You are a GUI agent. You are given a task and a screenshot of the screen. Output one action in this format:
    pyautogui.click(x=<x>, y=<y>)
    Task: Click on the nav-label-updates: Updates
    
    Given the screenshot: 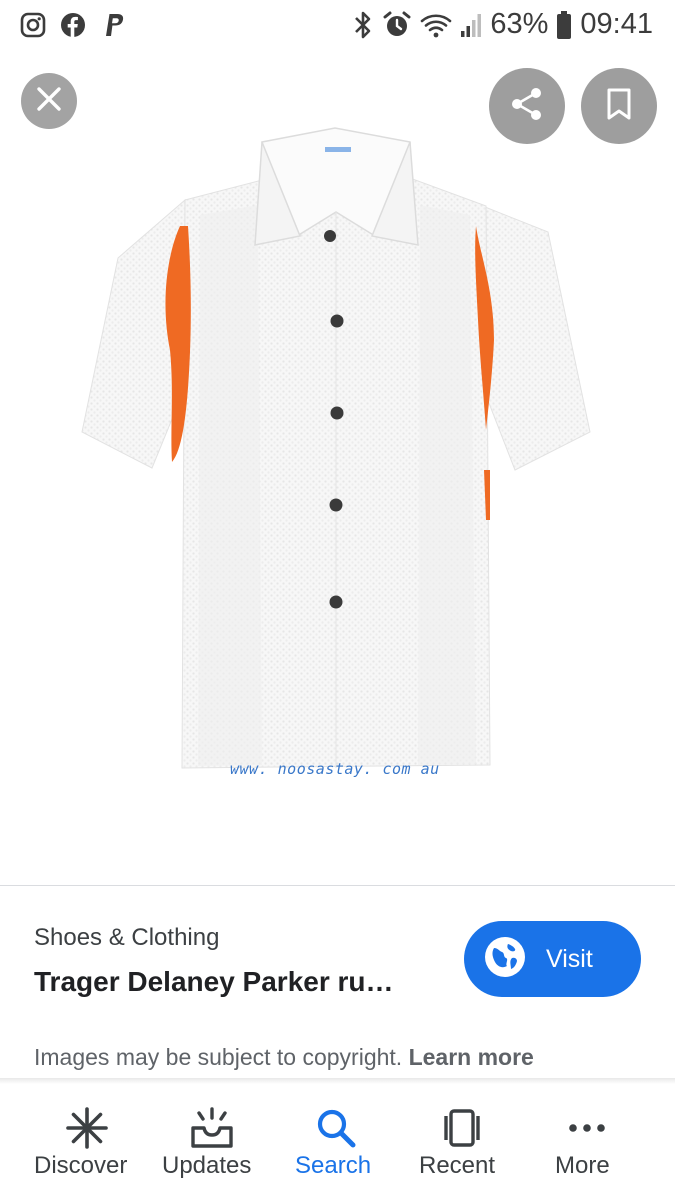 What is the action you would take?
    pyautogui.click(x=207, y=1165)
    